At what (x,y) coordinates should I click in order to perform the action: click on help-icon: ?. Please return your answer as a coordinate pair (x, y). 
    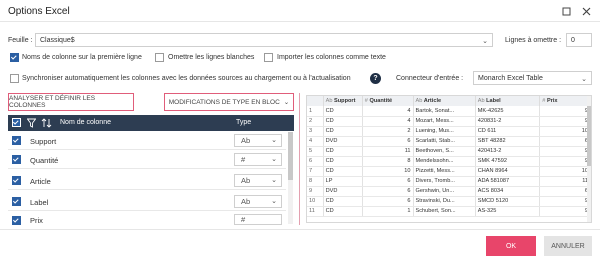
    Looking at the image, I should click on (375, 78).